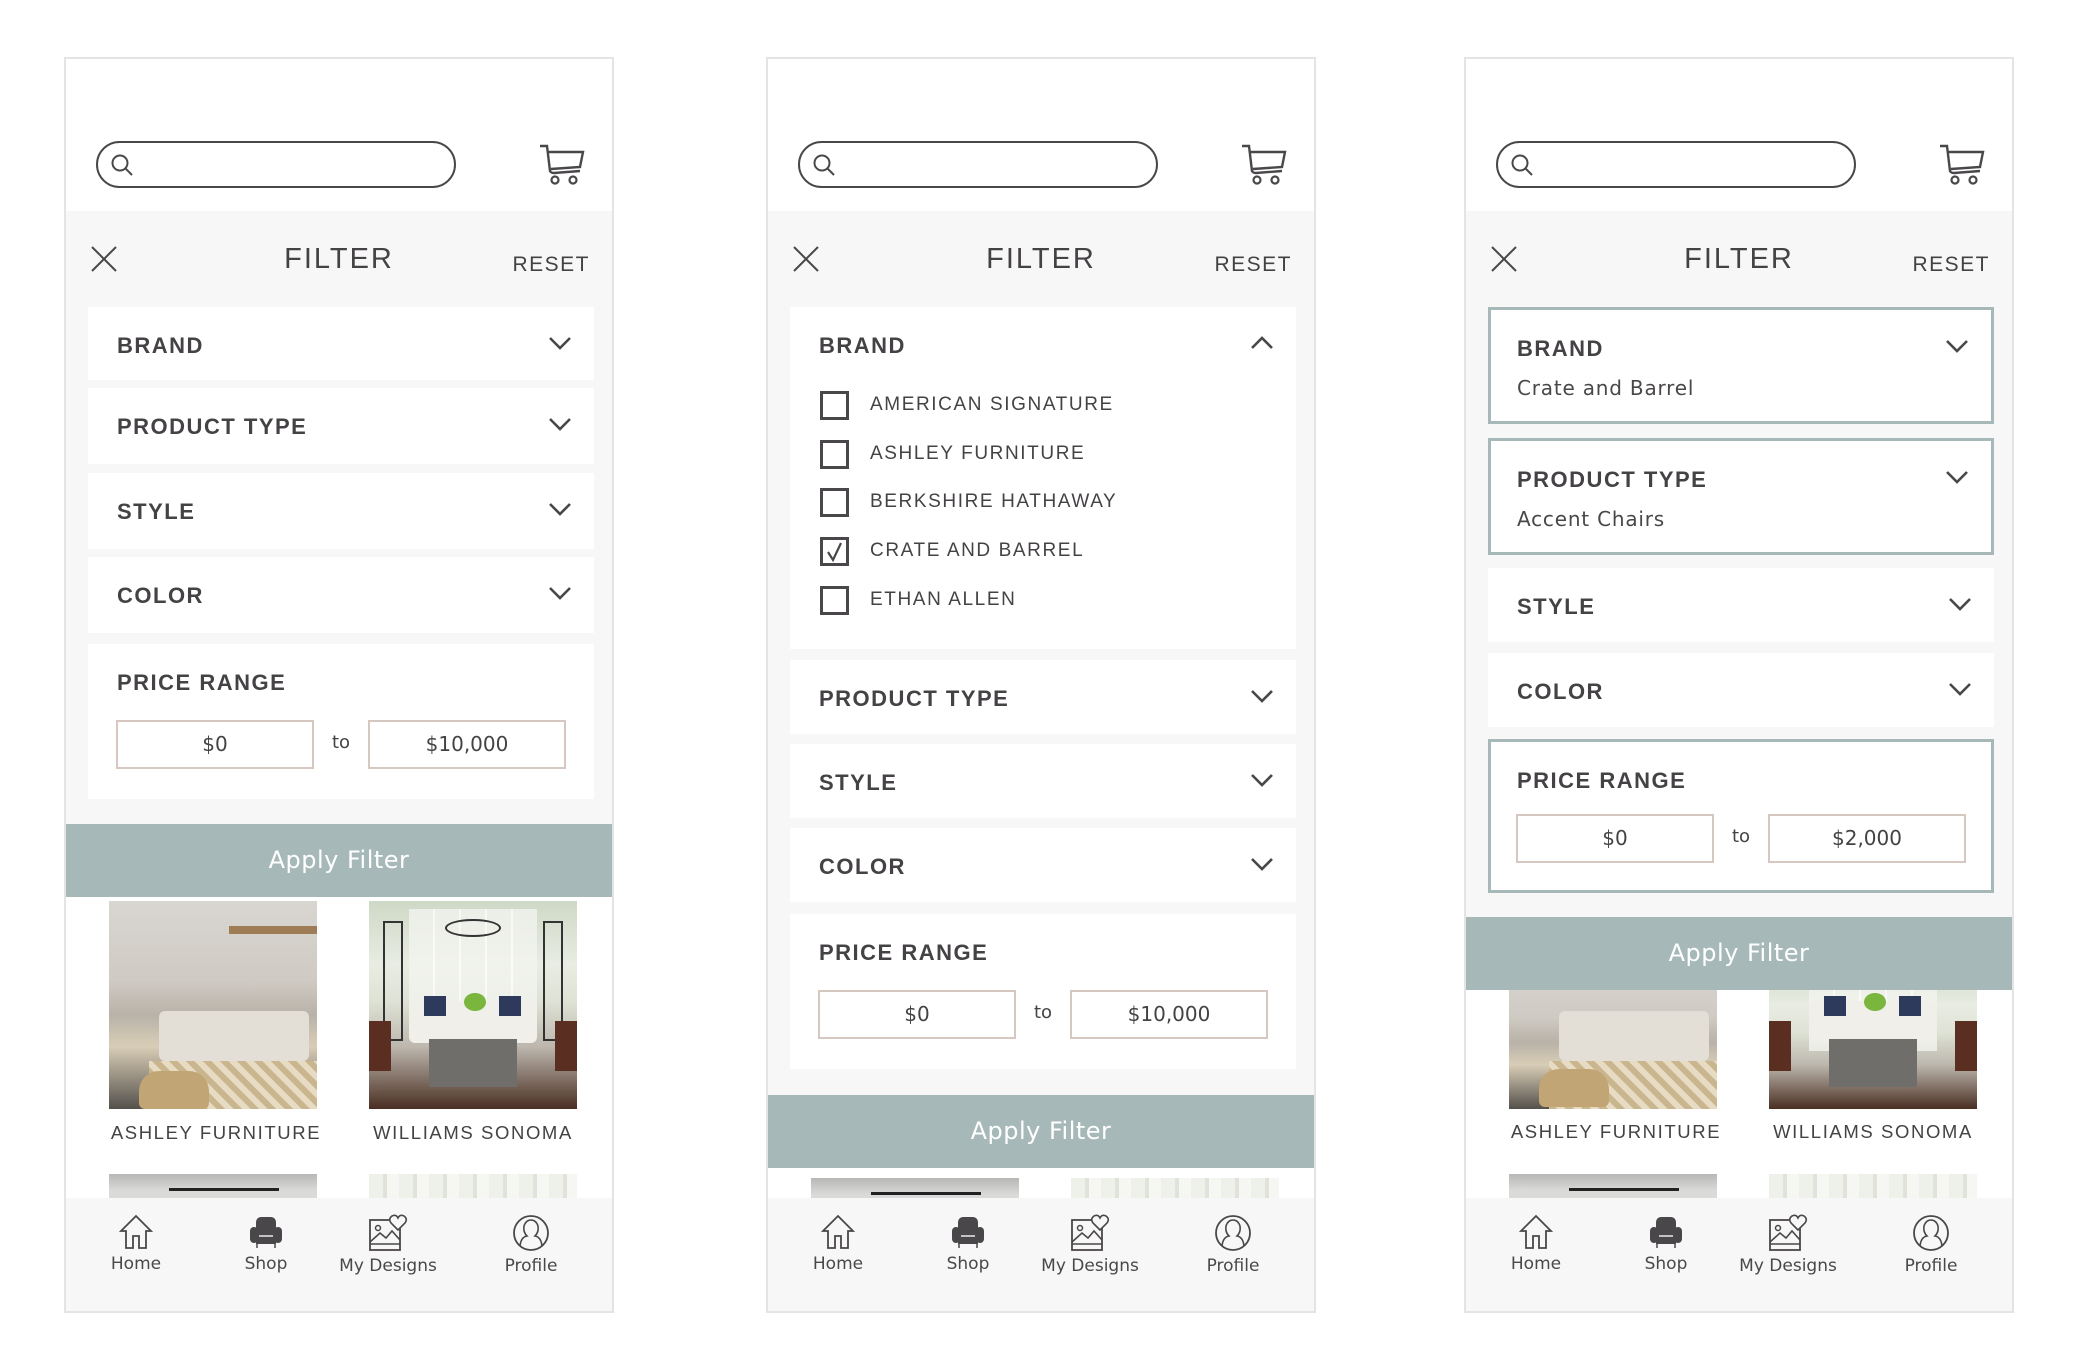 The image size is (2078, 1372). What do you see at coordinates (122, 165) in the screenshot?
I see `search-icon` at bounding box center [122, 165].